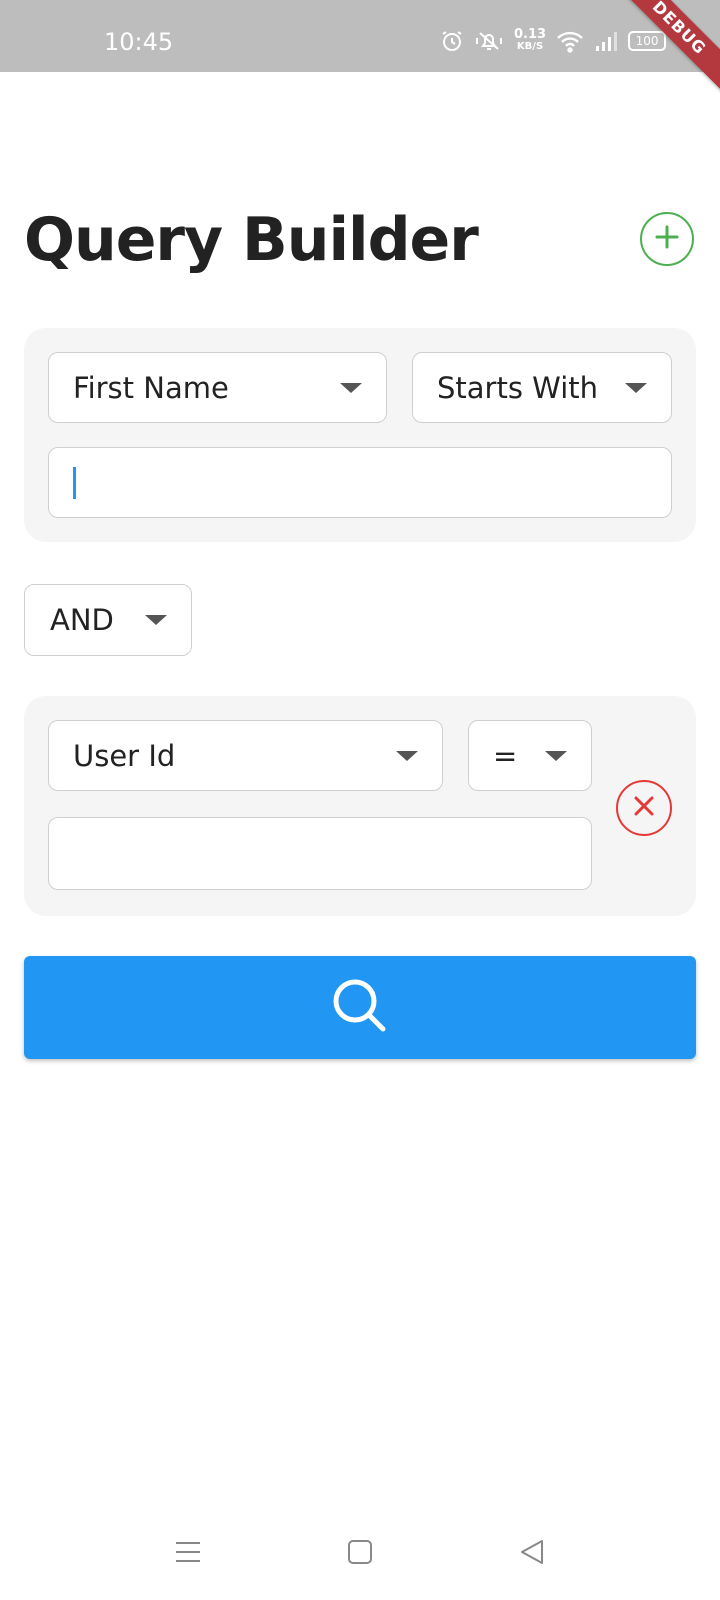  What do you see at coordinates (489, 41) in the screenshot?
I see `mute-icon` at bounding box center [489, 41].